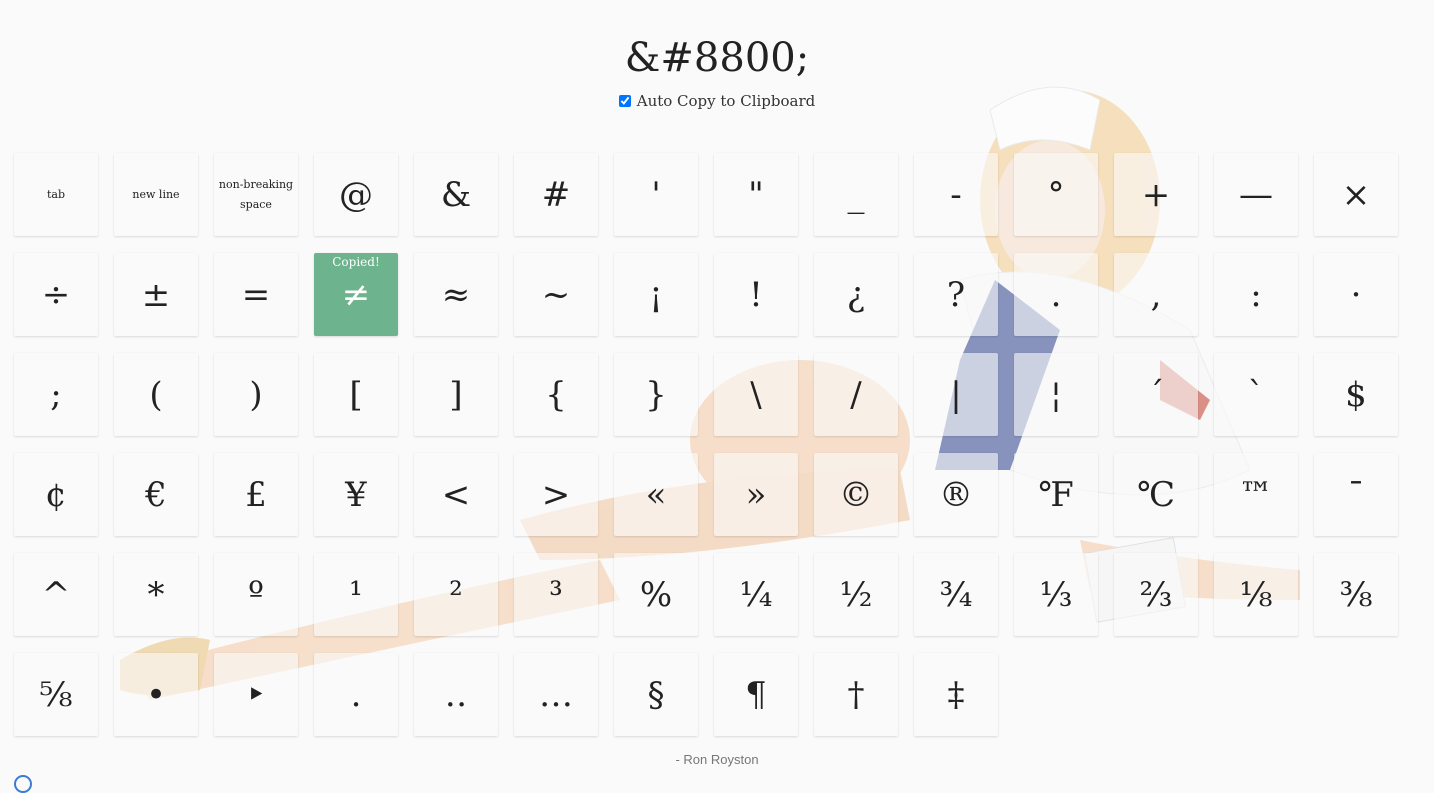  Describe the element at coordinates (256, 294) in the screenshot. I see `symbol-key: =` at that location.